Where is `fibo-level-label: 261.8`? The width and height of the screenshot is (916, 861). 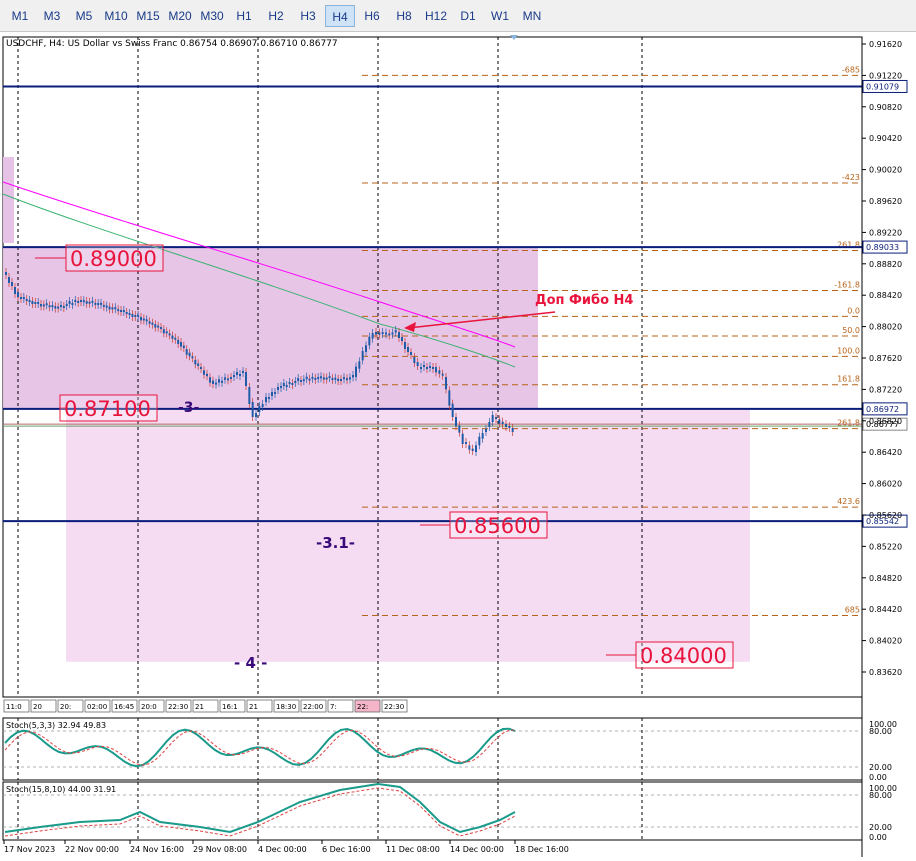 fibo-level-label: 261.8 is located at coordinates (848, 244).